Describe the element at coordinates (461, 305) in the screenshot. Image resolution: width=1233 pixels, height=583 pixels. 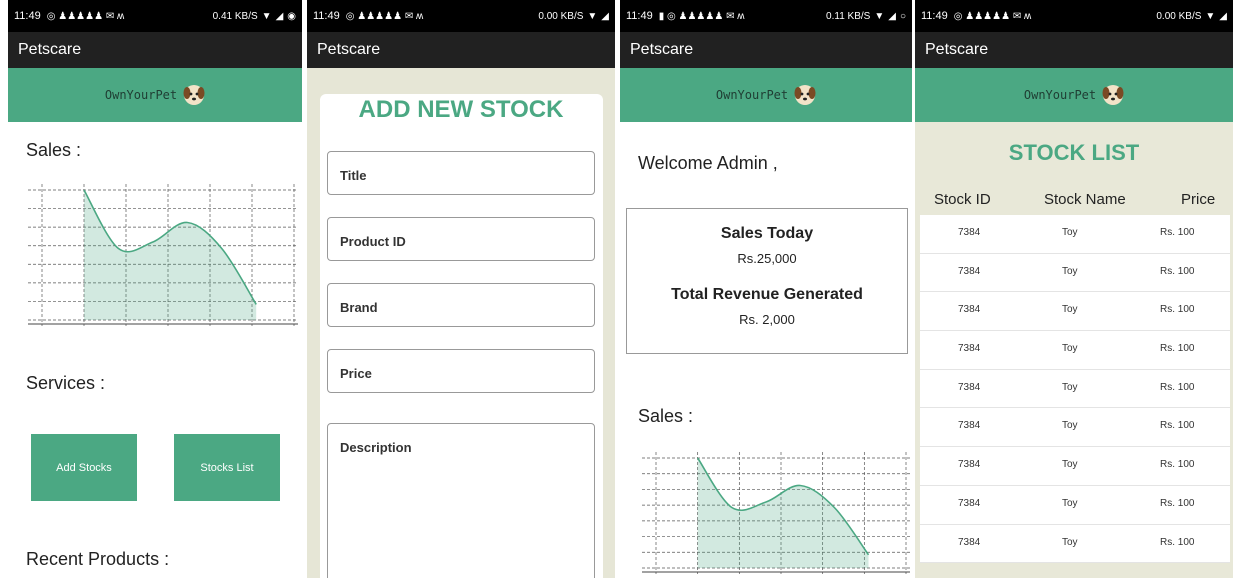
I see `brand-field: Brand` at that location.